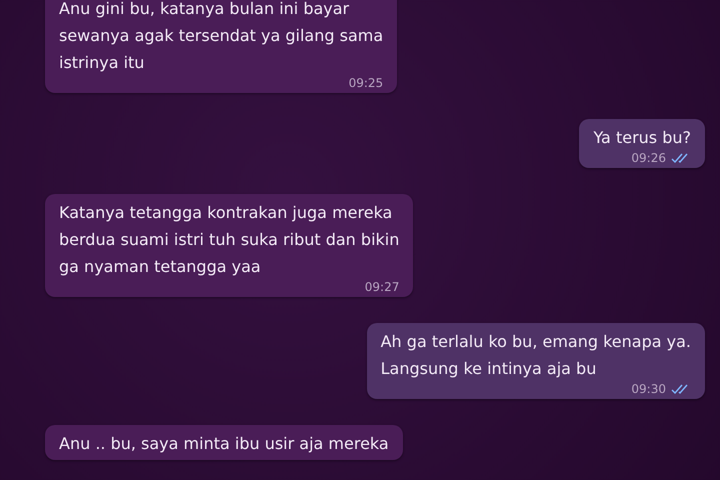 This screenshot has height=480, width=720. I want to click on message-text: Ah ga terlalu ko bu, emang kenapa ya. Langsung ke intinya aja bu, so click(535, 355).